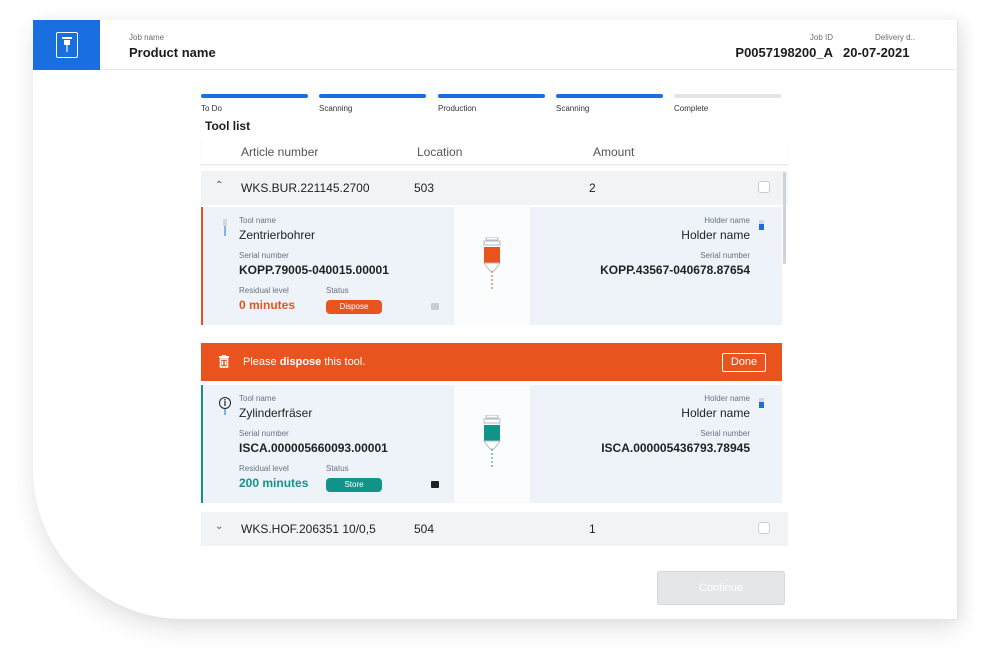 This screenshot has width=990, height=667. I want to click on holder-serial-number: KOPP.43567-040678.87654, so click(675, 270).